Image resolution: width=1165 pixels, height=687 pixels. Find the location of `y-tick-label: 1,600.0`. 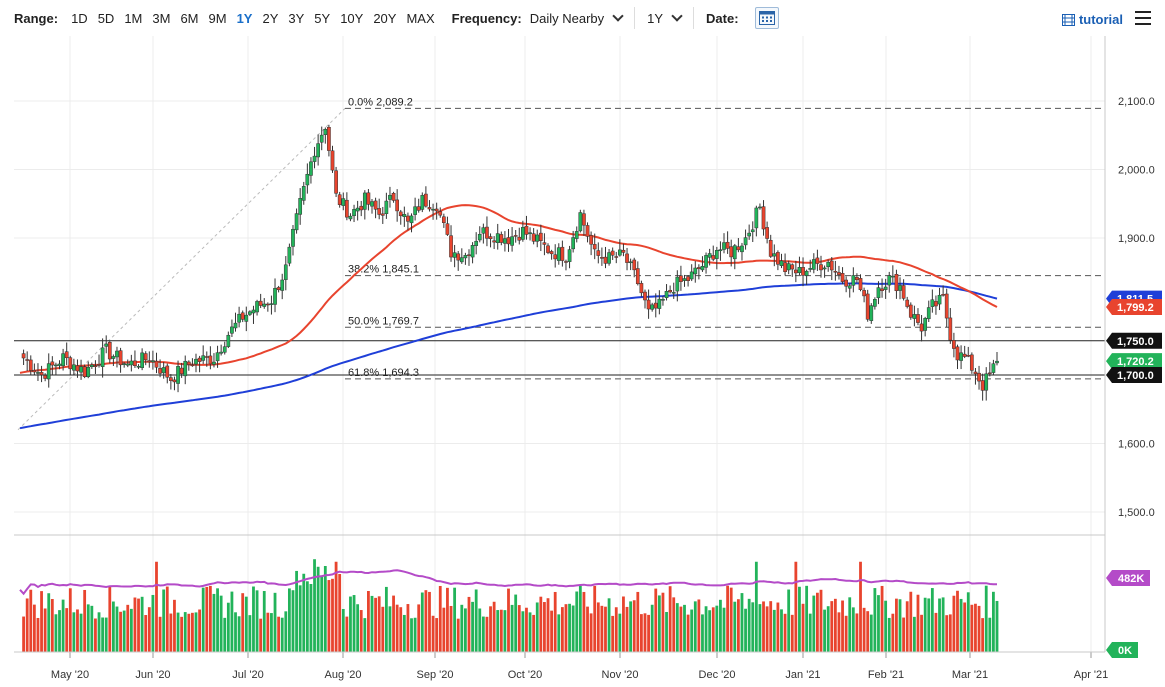

y-tick-label: 1,600.0 is located at coordinates (1136, 445).